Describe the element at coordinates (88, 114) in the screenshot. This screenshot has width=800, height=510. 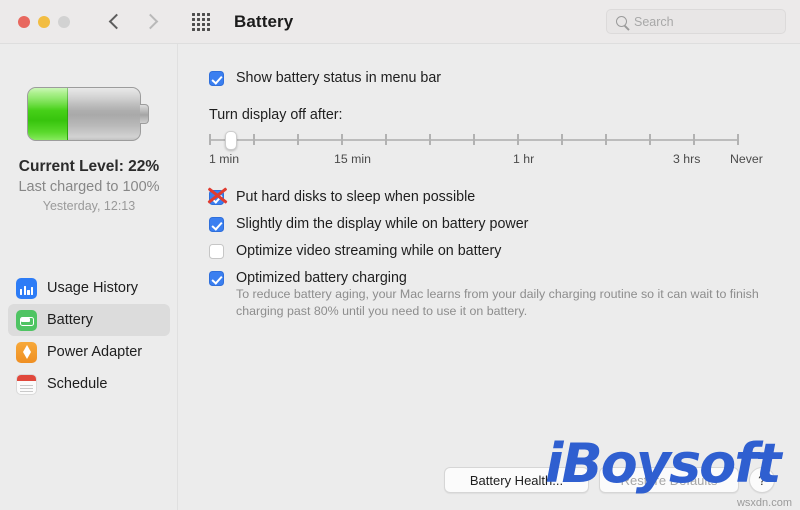
I see `battery-large-icon` at that location.